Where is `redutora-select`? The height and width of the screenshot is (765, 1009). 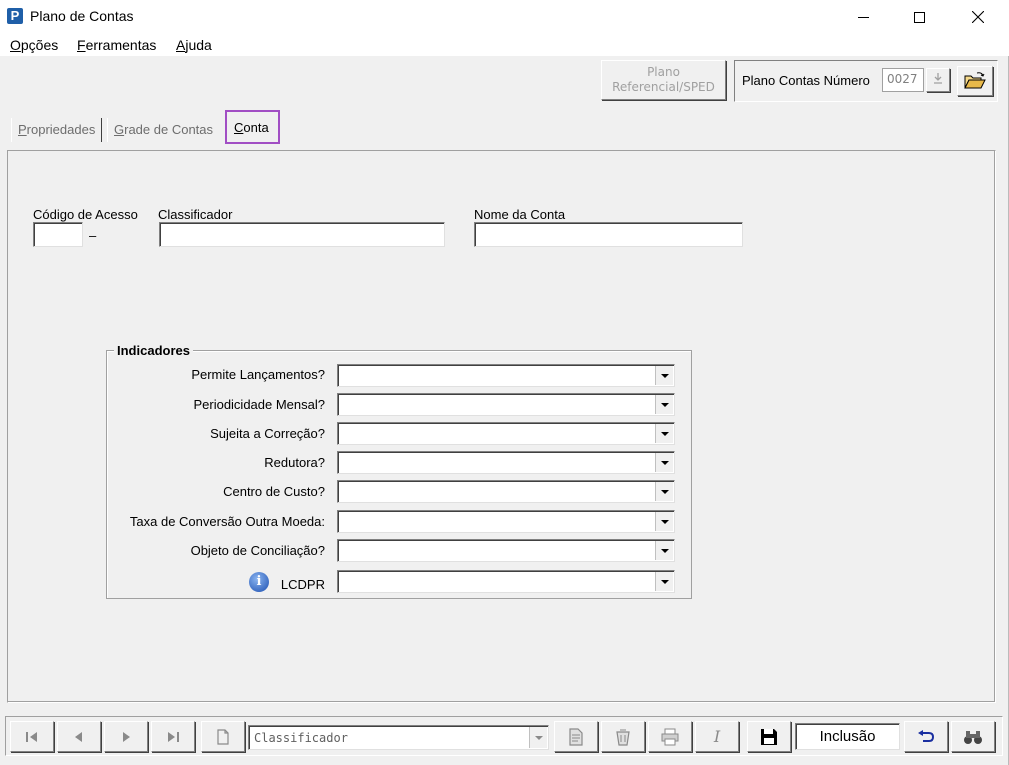 redutora-select is located at coordinates (506, 462).